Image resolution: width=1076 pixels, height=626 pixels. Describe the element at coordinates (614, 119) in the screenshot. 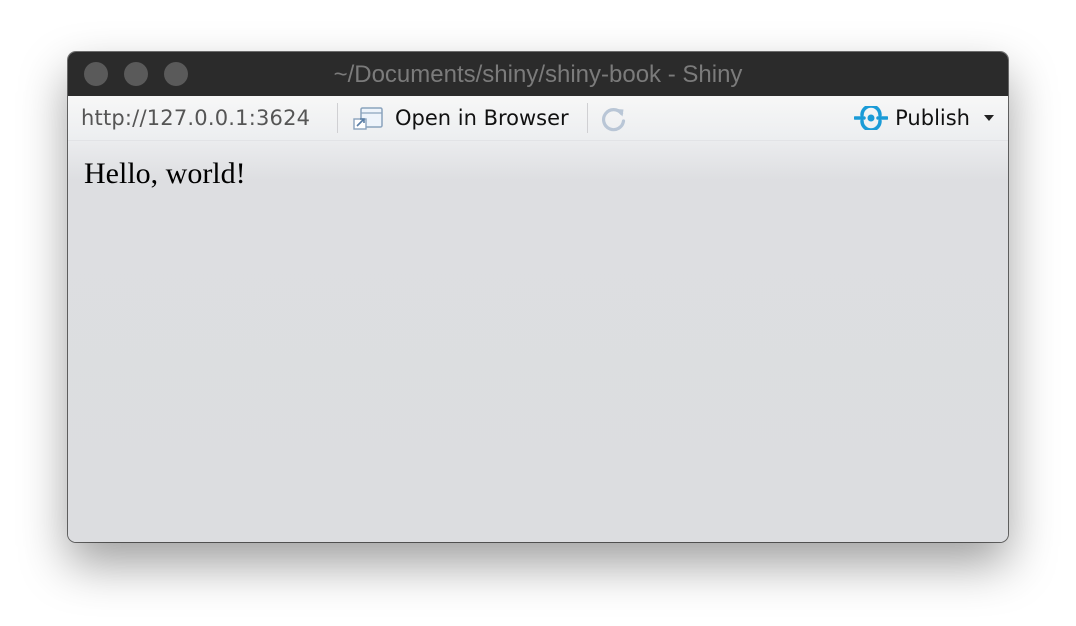

I see `refresh-icon` at that location.